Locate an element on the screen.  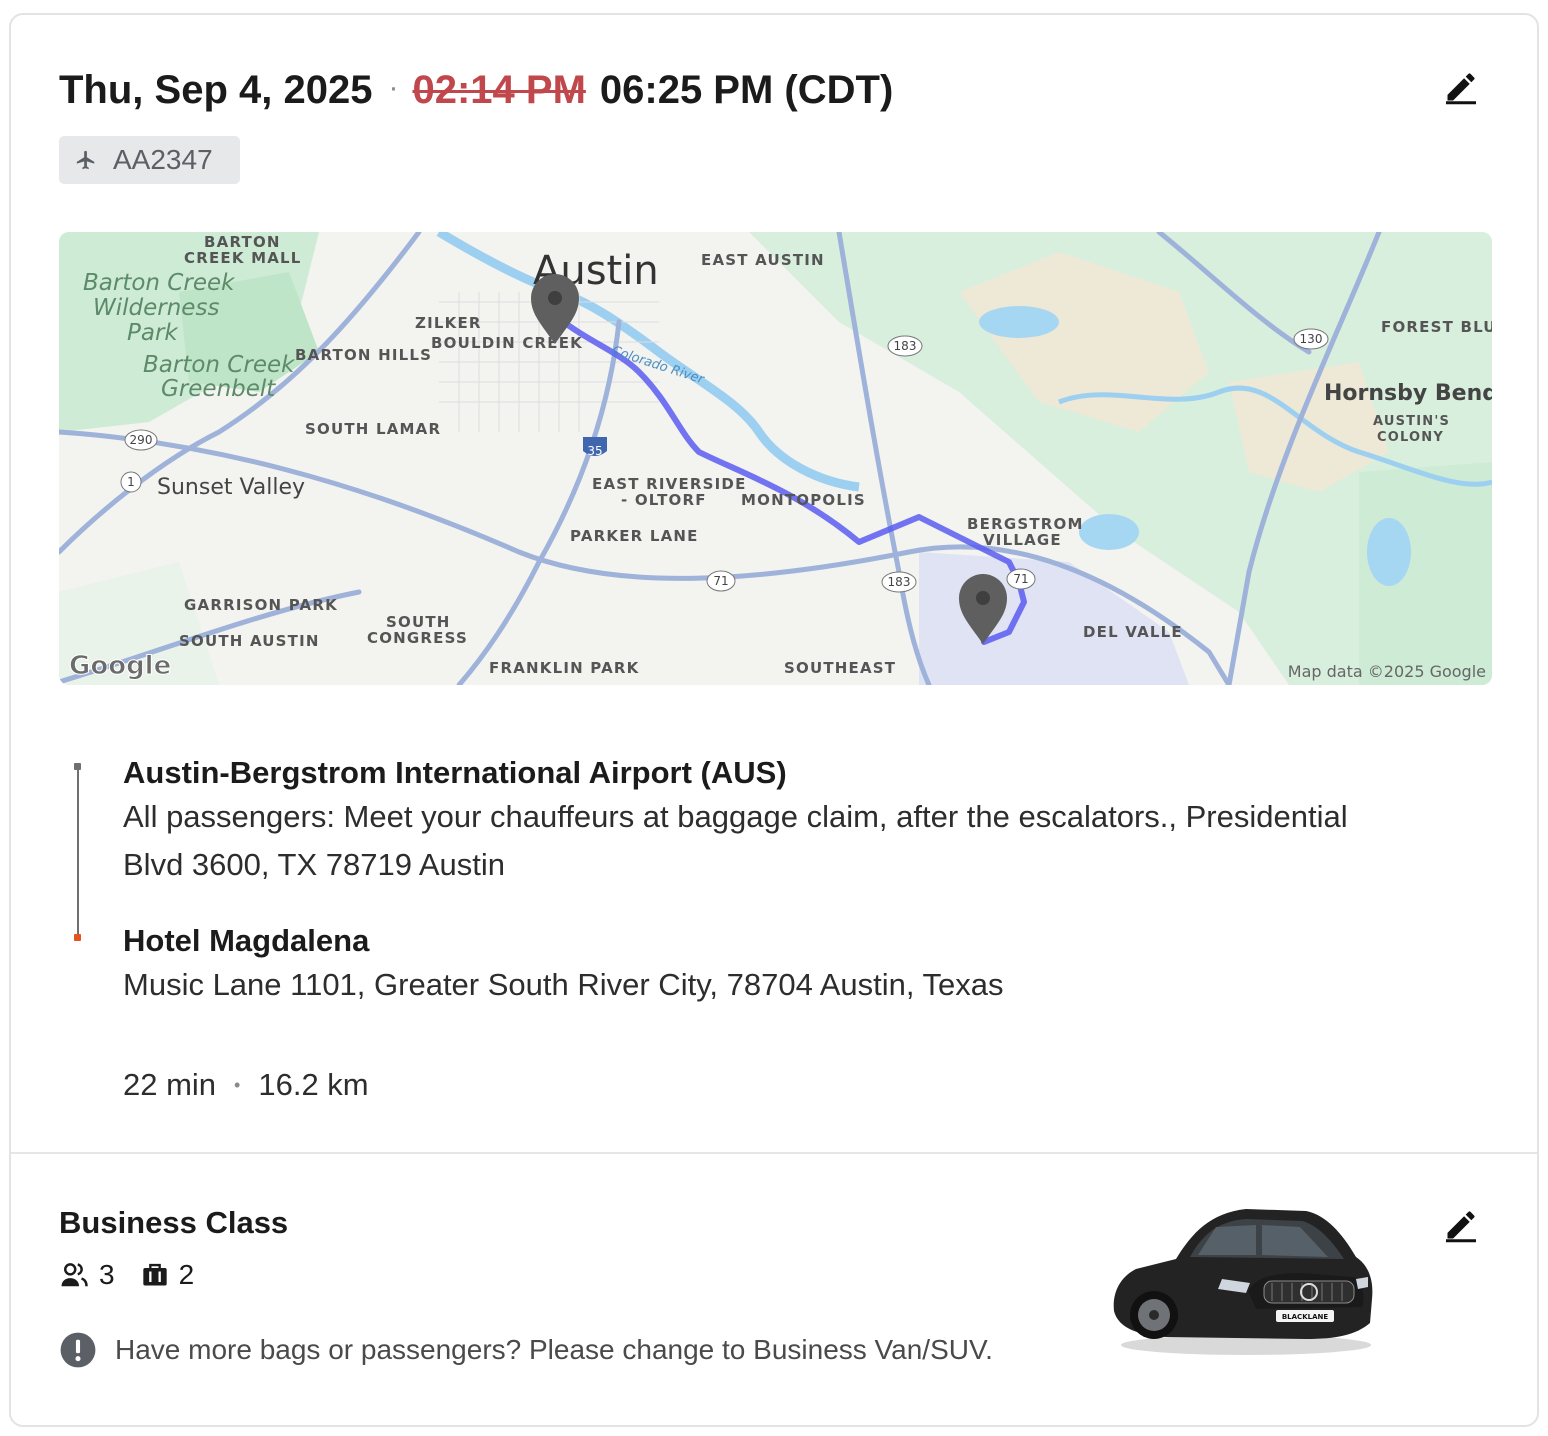
map-label-barton-creek-wilderness: Barton Creek is located at coordinates (159, 283).